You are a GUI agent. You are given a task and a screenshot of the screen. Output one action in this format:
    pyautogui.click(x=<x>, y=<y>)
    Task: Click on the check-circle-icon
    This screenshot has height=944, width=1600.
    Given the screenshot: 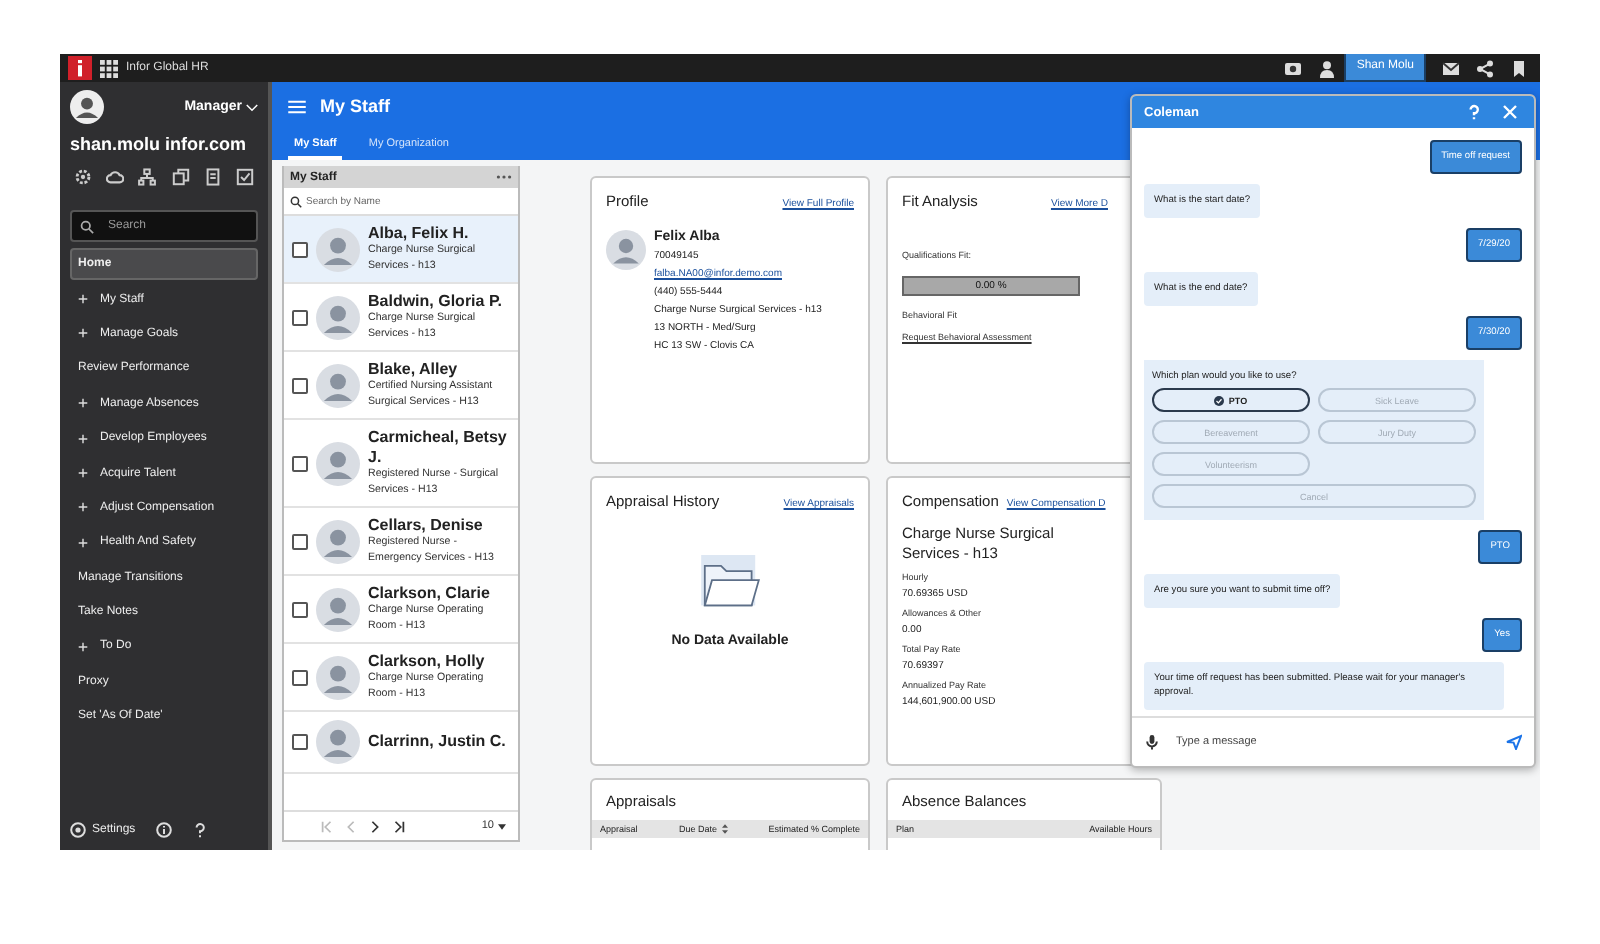 What is the action you would take?
    pyautogui.click(x=1219, y=400)
    